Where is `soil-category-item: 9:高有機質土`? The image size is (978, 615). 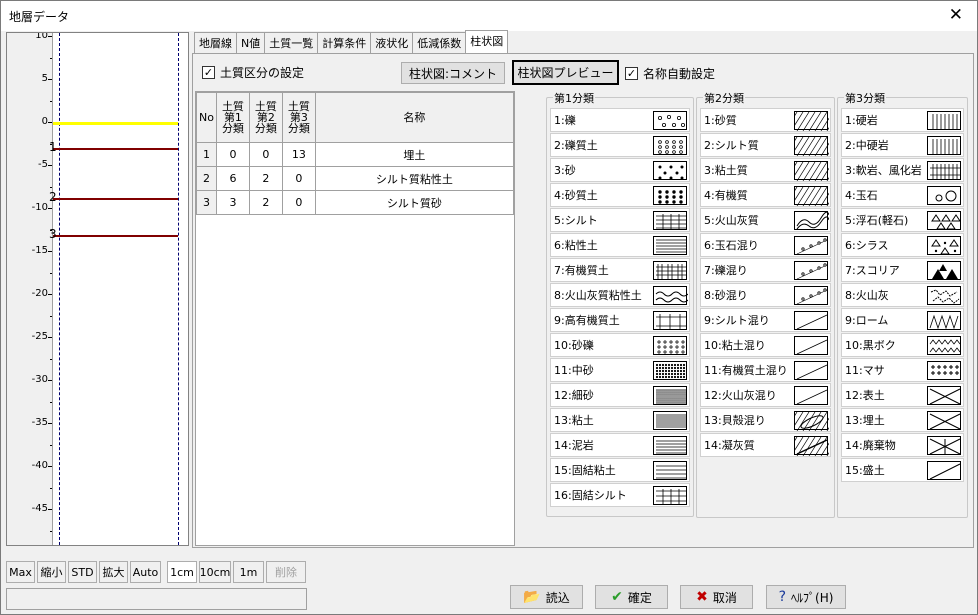 soil-category-item: 9:高有機質土 is located at coordinates (620, 320).